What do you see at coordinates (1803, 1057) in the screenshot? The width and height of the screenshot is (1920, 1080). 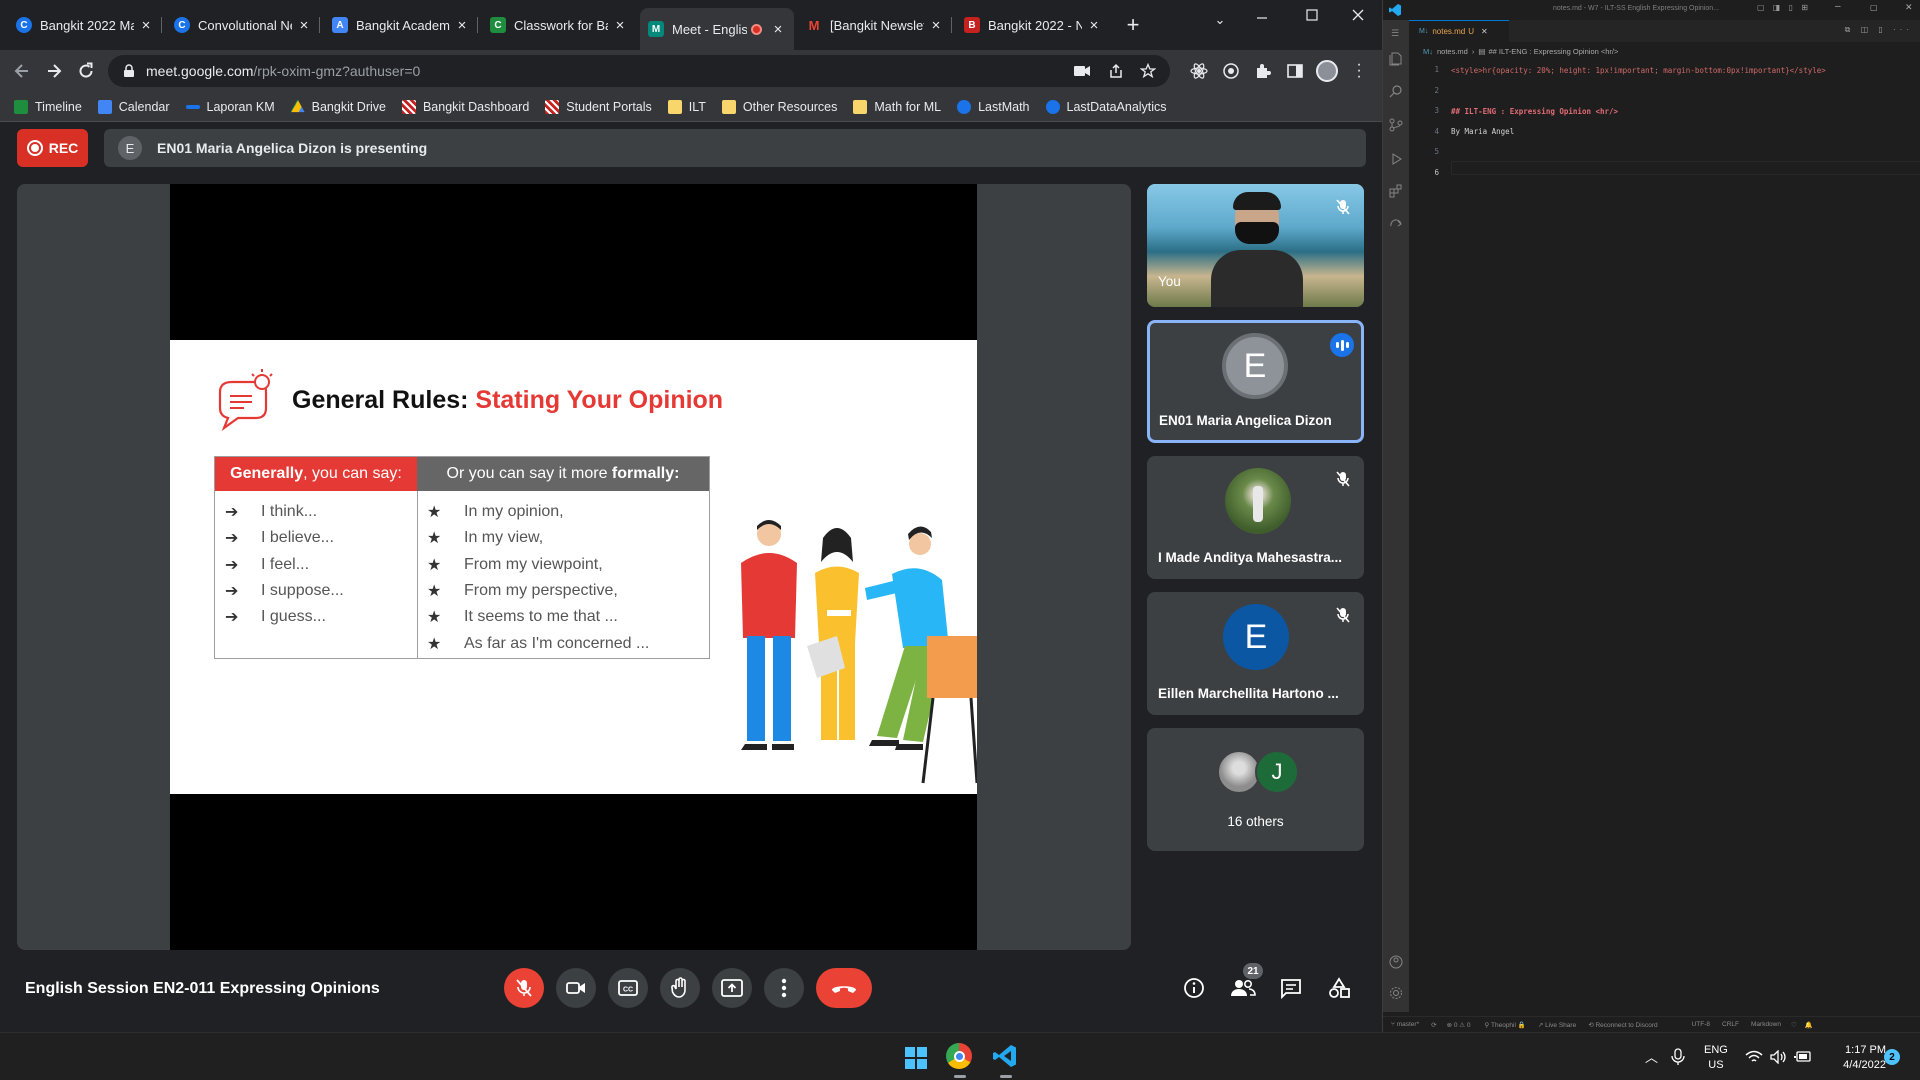 I see `battery-icon` at bounding box center [1803, 1057].